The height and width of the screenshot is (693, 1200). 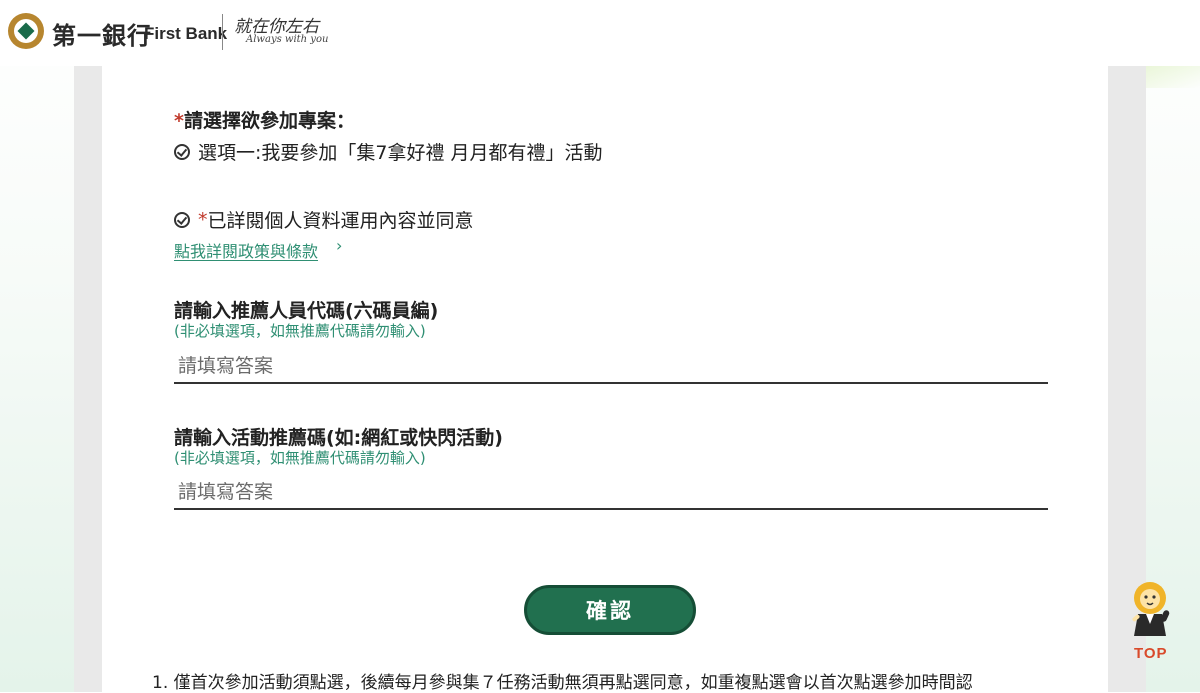 I want to click on referrer-code-input, so click(x=611, y=367).